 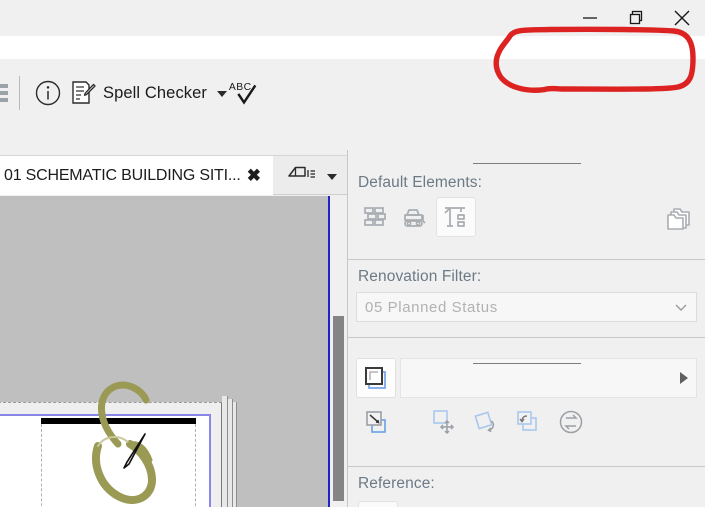 I want to click on rotate-tool-button, so click(x=487, y=422).